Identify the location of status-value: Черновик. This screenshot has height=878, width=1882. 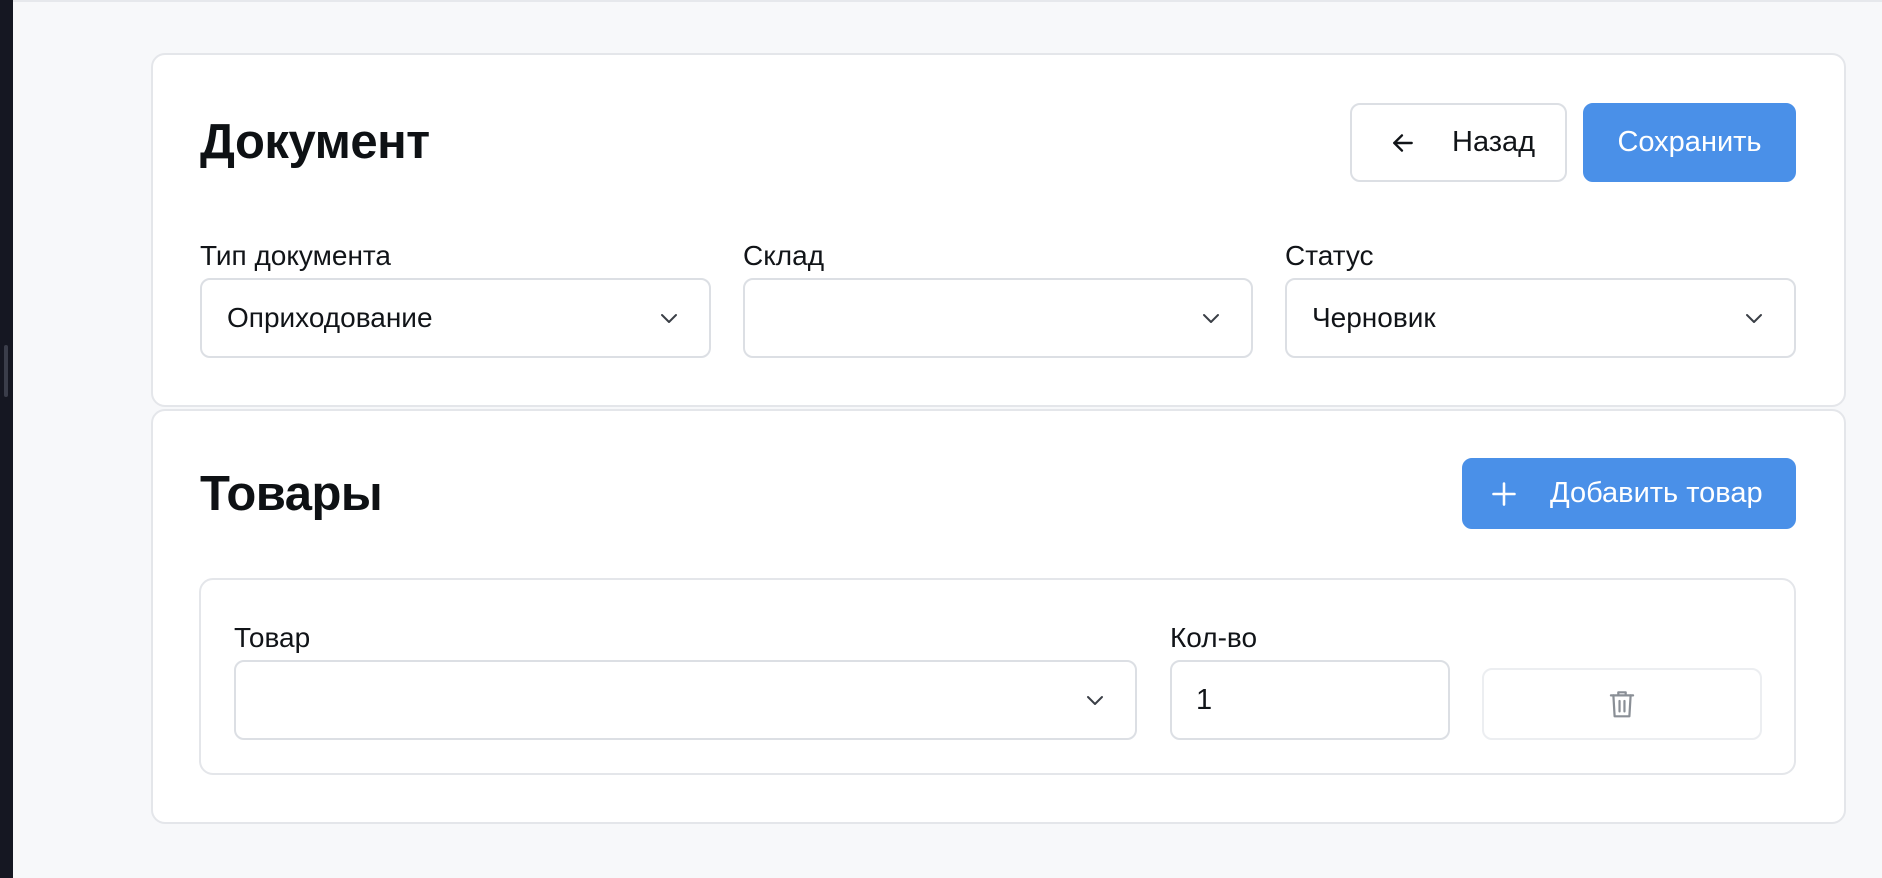
(1374, 317).